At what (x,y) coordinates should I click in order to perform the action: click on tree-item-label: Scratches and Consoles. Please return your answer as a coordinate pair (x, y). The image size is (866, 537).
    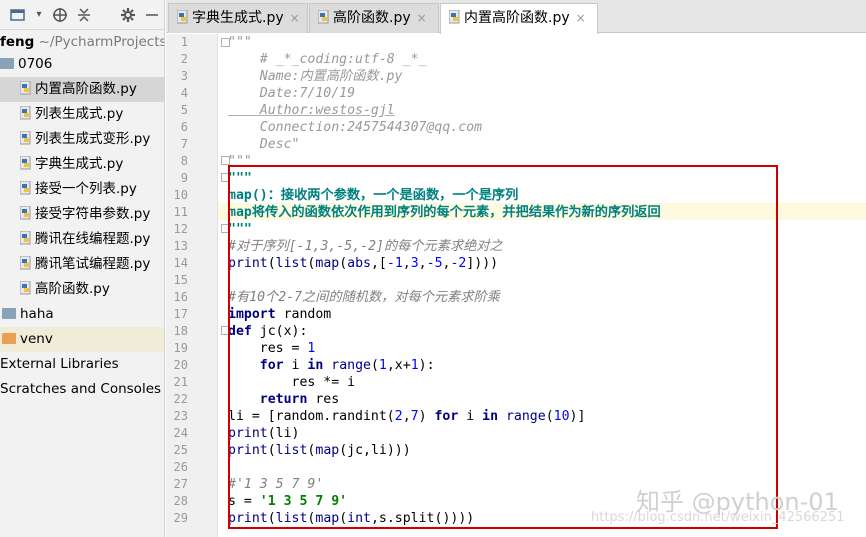
    Looking at the image, I should click on (81, 389).